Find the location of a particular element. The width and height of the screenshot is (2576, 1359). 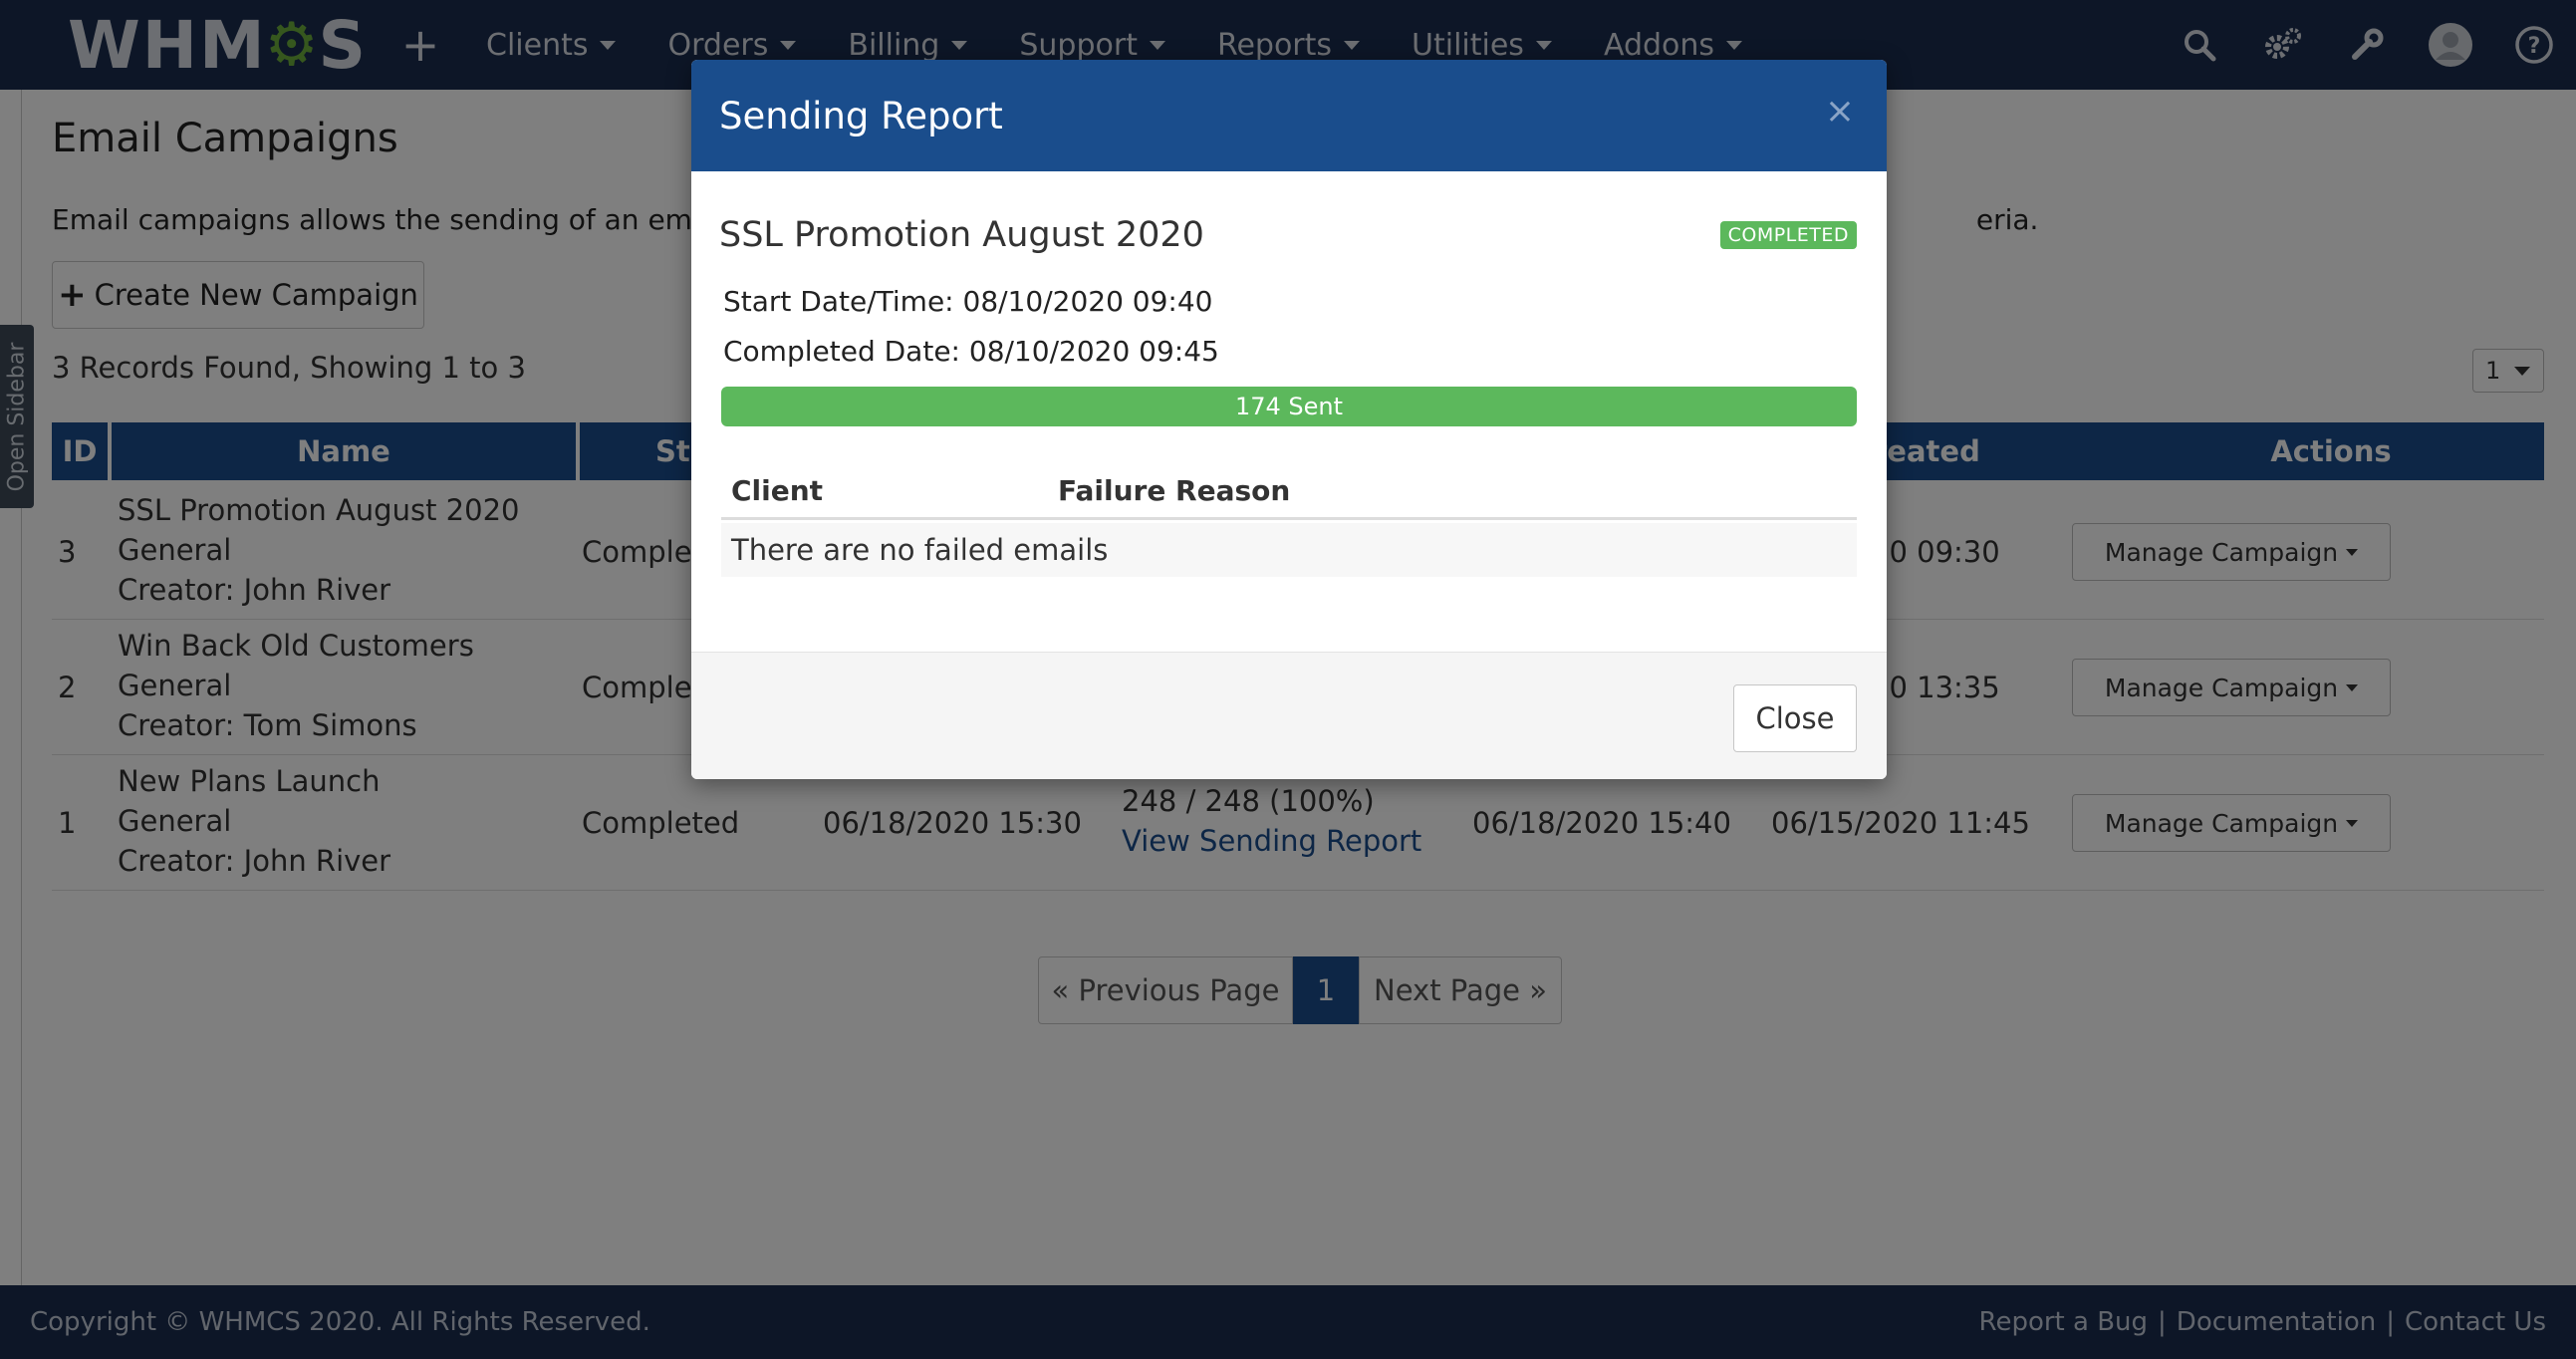

no-failures-message: There are no failed emails is located at coordinates (1289, 550).